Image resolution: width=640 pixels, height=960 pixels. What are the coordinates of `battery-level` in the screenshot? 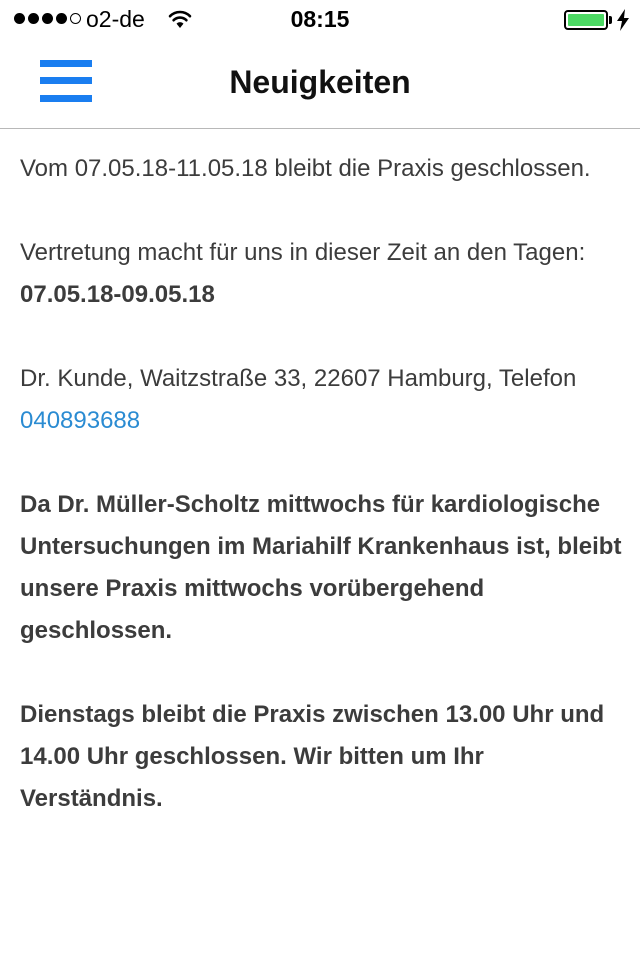 It's located at (586, 20).